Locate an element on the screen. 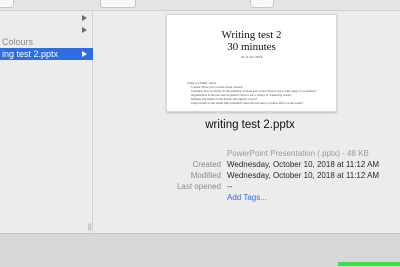 This screenshot has width=400, height=267. last-opened-label: Last opened is located at coordinates (198, 186).